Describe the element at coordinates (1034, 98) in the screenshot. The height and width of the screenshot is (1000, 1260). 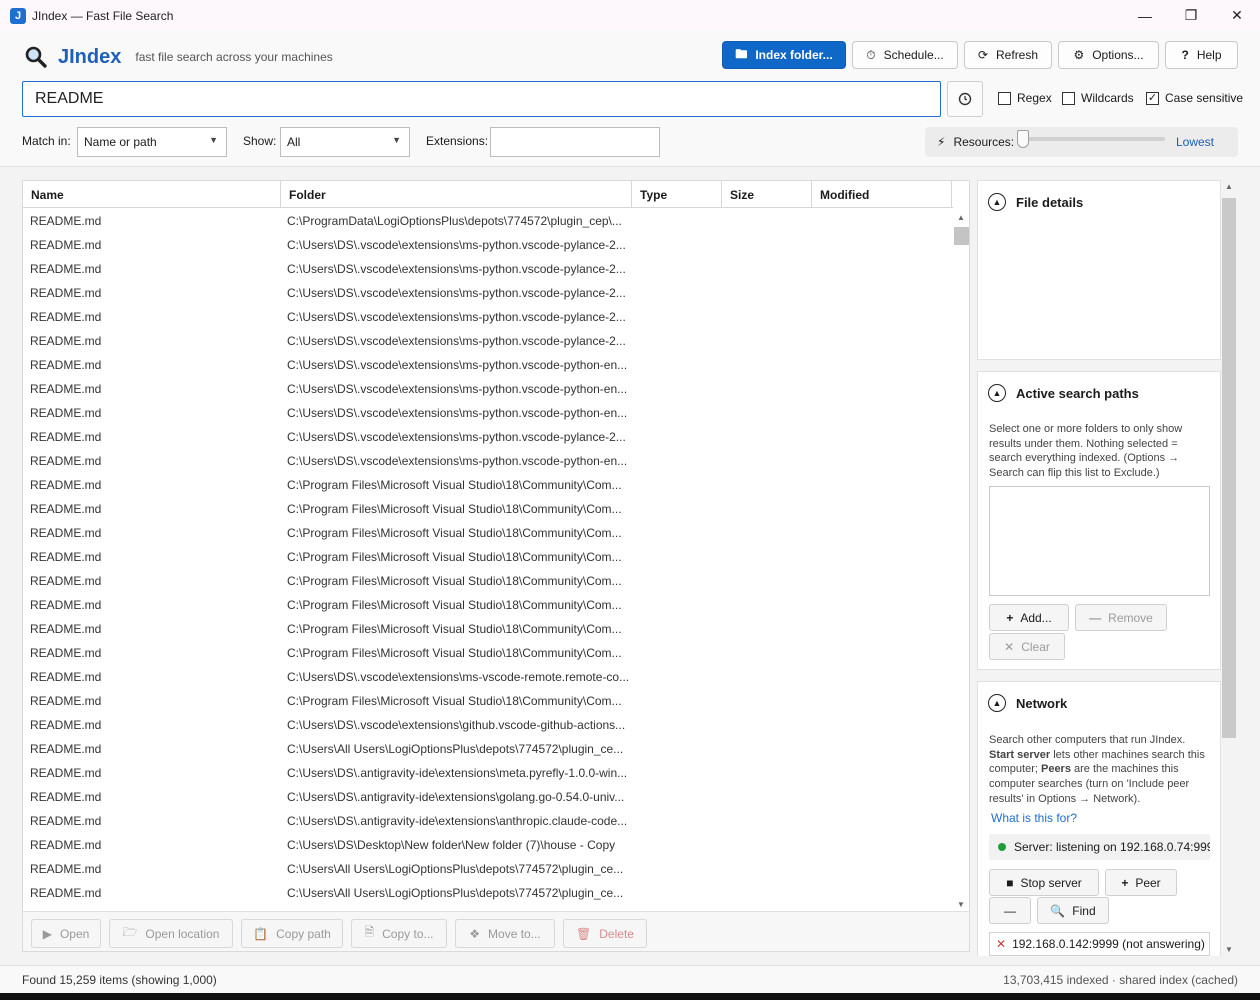
I see `regex-label: Regex` at that location.